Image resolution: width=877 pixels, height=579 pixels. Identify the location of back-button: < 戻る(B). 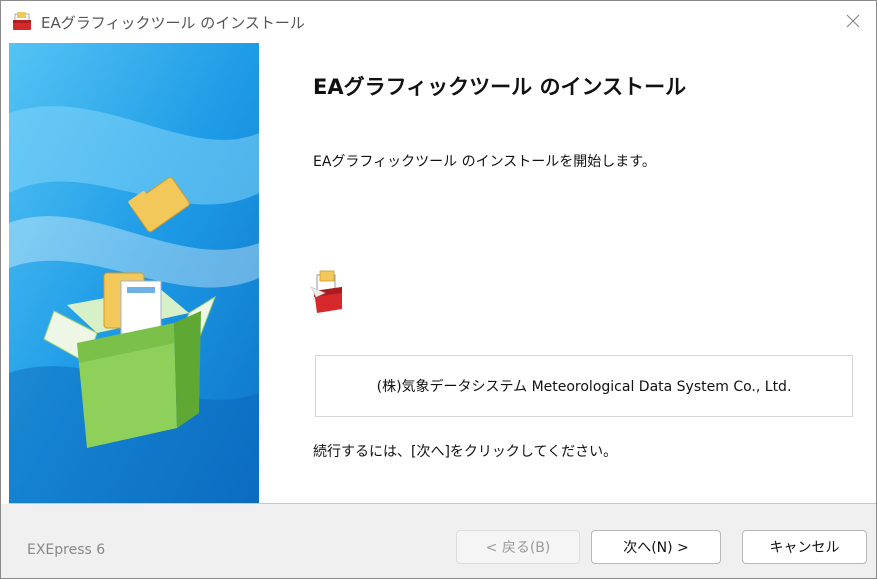
(518, 547).